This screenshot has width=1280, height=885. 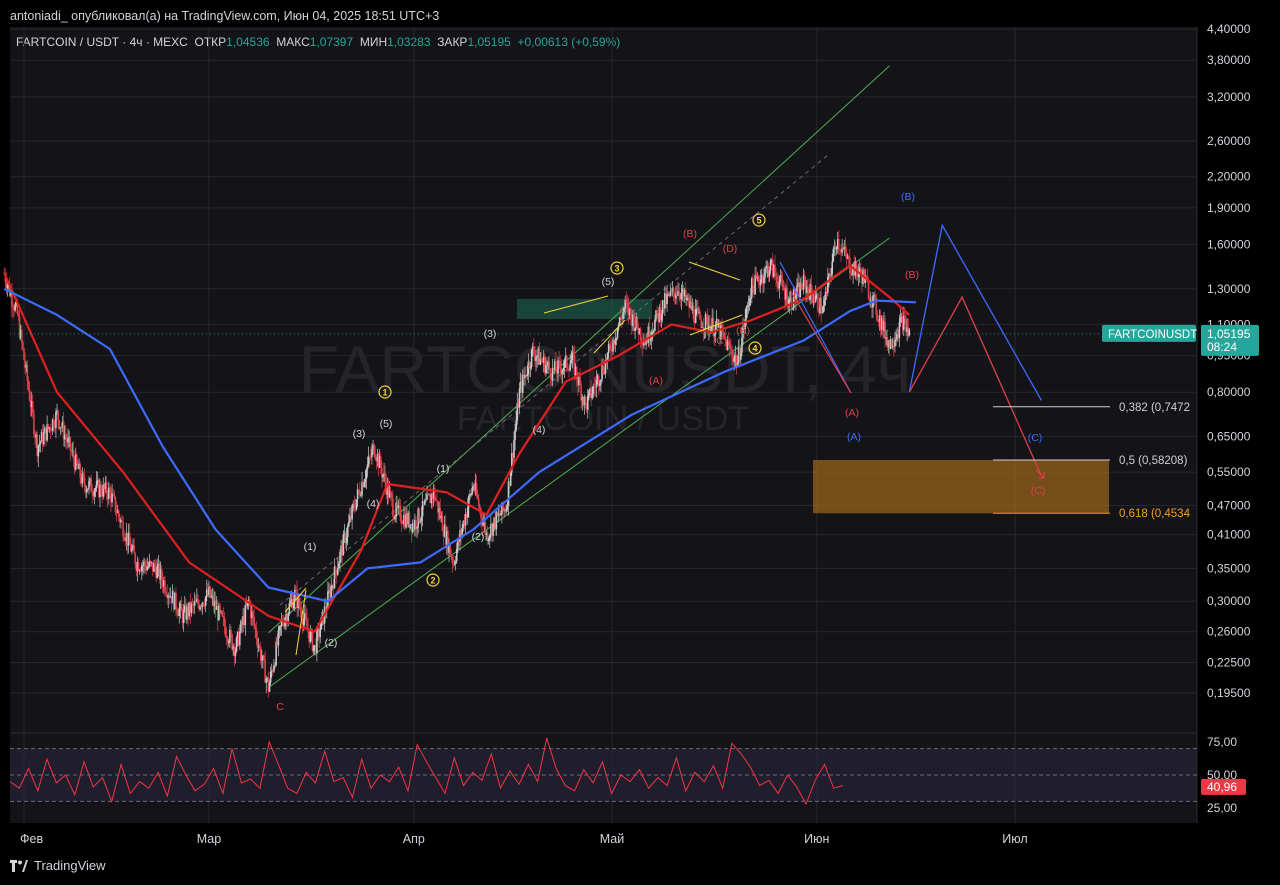 I want to click on tradingview-logo-icon, so click(x=19, y=865).